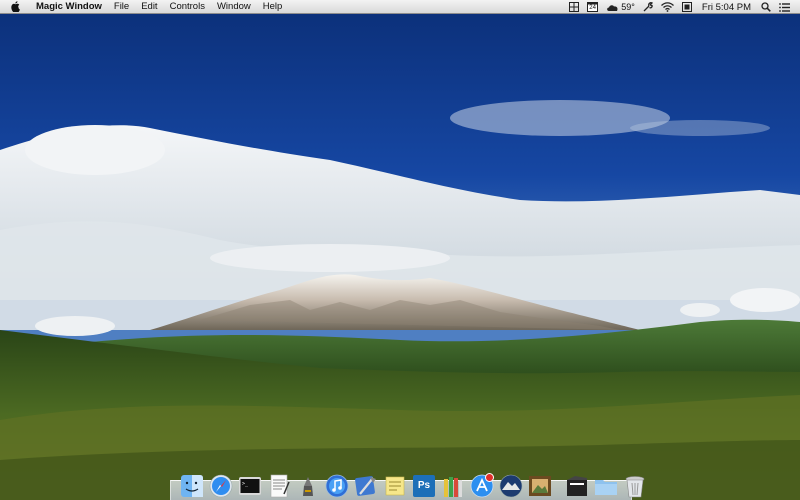 This screenshot has height=500, width=800. Describe the element at coordinates (187, 7) in the screenshot. I see `menu-controls: Controls` at that location.